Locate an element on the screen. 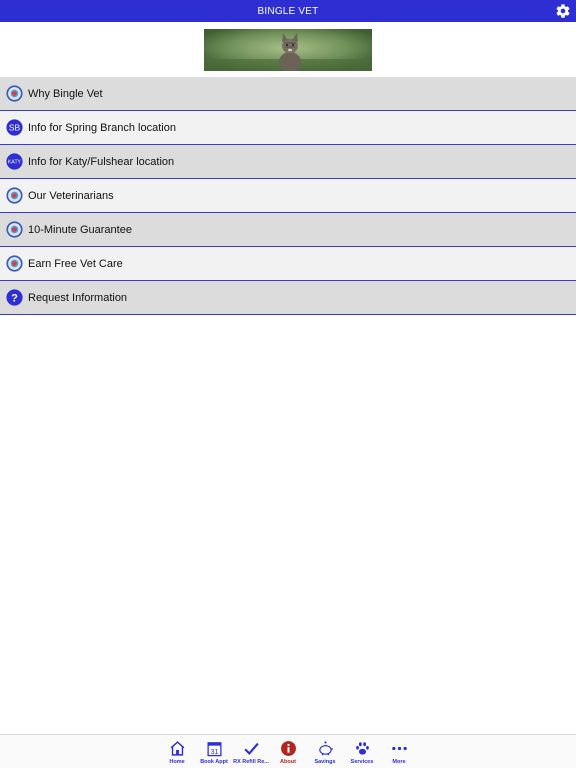 This screenshot has width=576, height=768. menu-item-katy-fulshear: KATY Info for Katy/Fulshear location is located at coordinates (288, 162).